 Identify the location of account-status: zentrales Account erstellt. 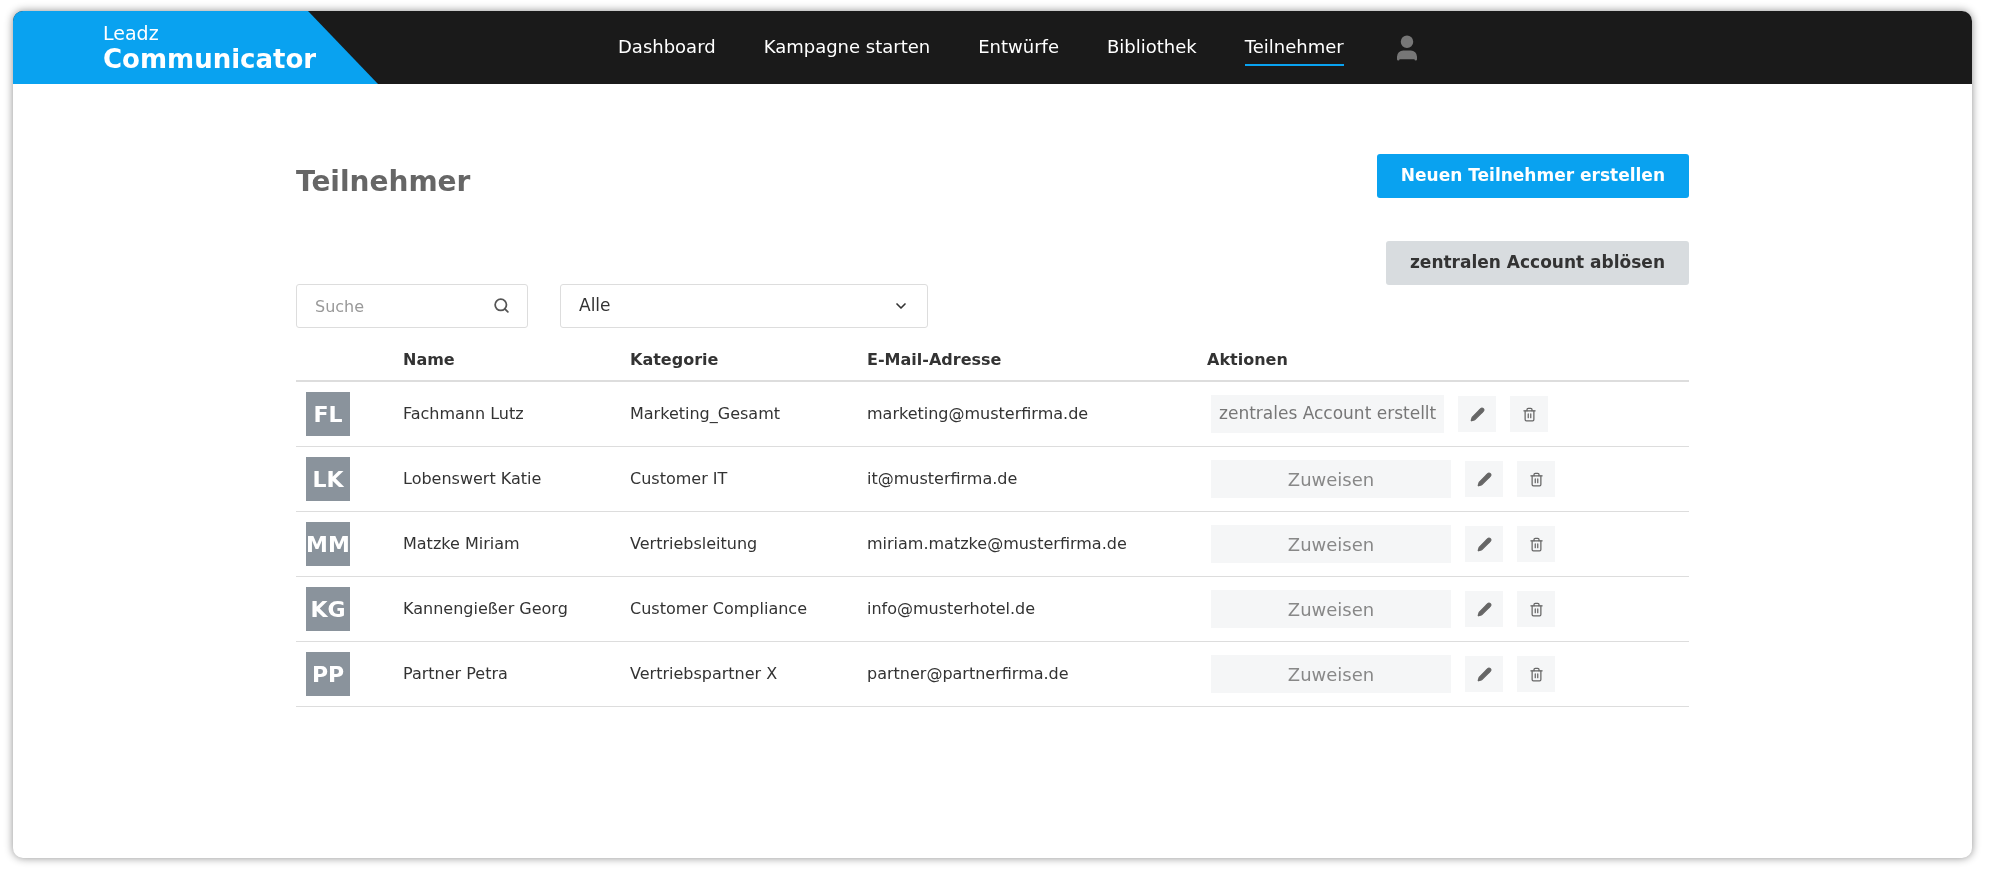
(1328, 414).